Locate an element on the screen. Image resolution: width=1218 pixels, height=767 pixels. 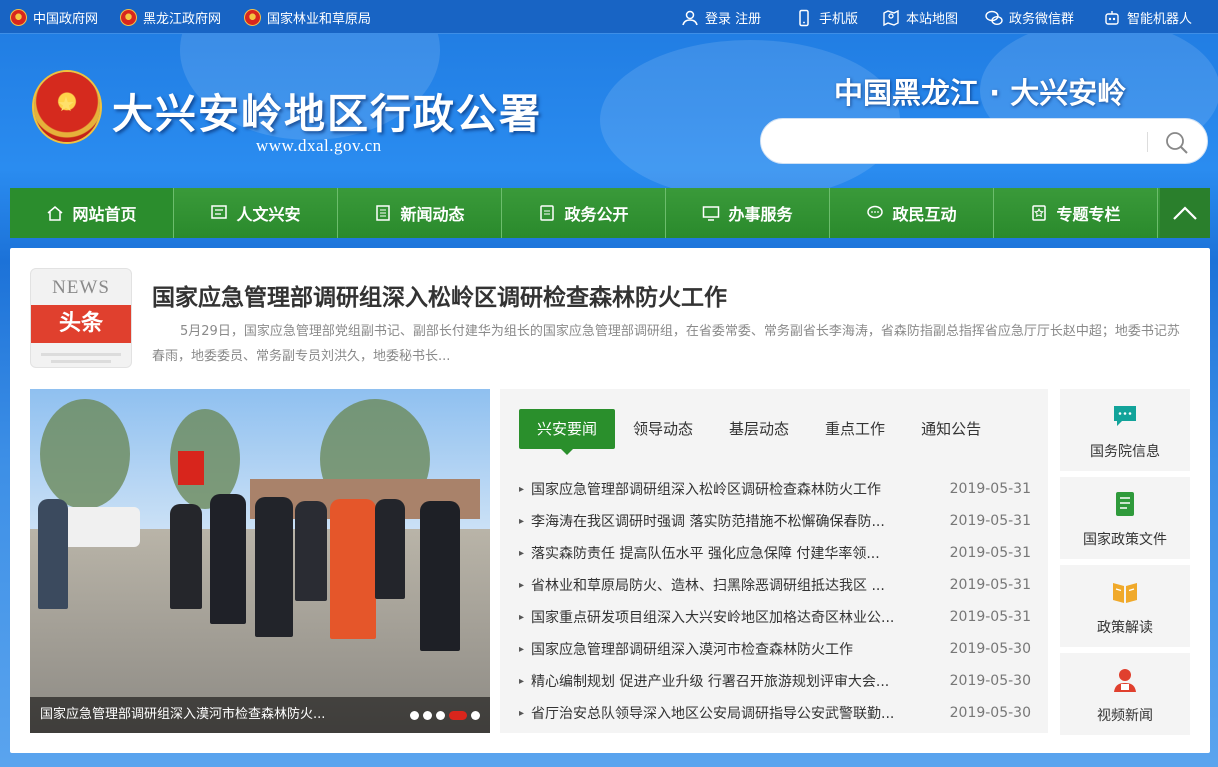
badge-en: NEWS is located at coordinates (81, 287).